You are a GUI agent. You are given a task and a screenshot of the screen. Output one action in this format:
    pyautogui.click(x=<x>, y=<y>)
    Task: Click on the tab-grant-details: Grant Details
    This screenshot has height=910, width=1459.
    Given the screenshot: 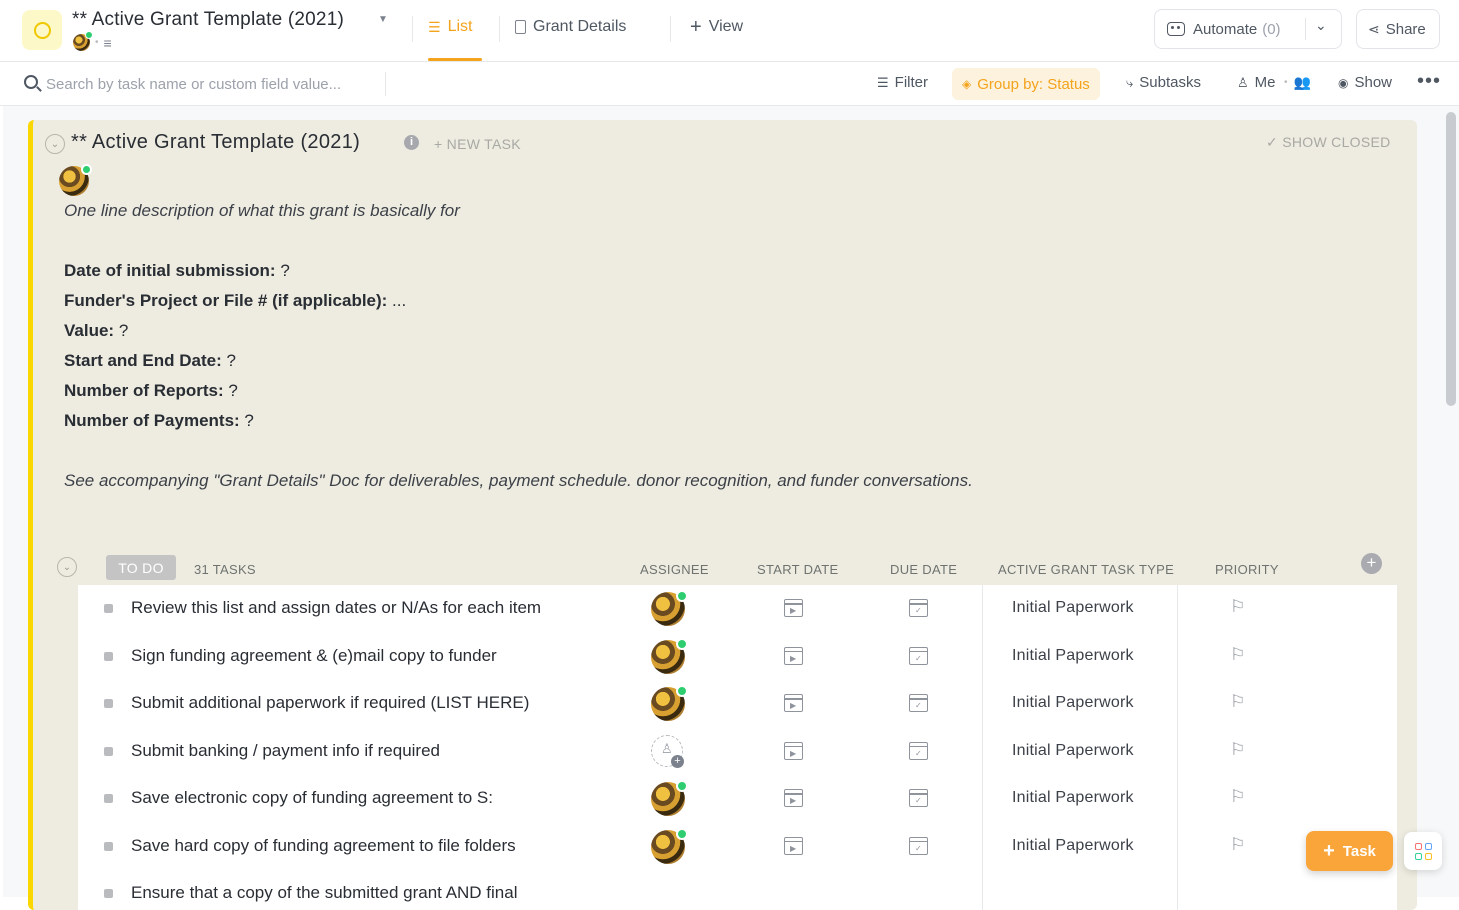 What is the action you would take?
    pyautogui.click(x=570, y=27)
    